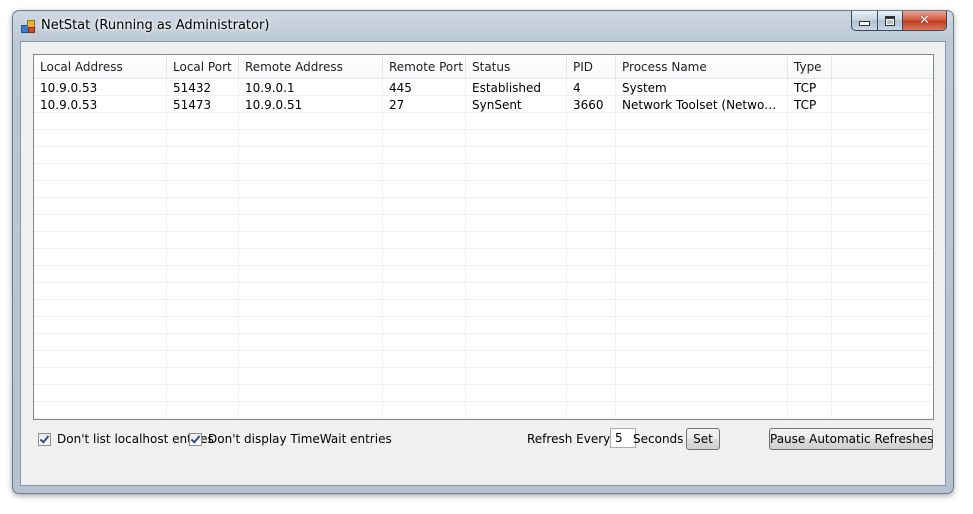 Image resolution: width=973 pixels, height=514 pixels. What do you see at coordinates (483, 26) in the screenshot?
I see `title-bar: NetStat (Running as Administrator) ✕` at bounding box center [483, 26].